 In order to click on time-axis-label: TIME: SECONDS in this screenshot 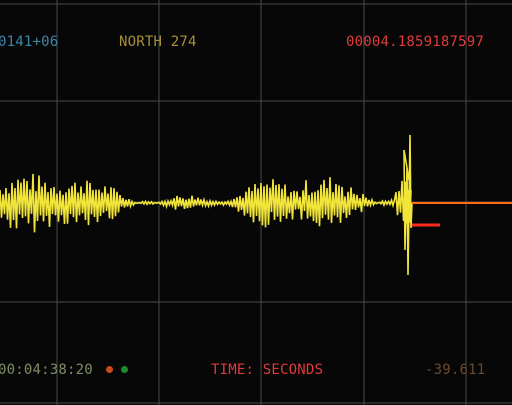, I will do `click(267, 370)`.